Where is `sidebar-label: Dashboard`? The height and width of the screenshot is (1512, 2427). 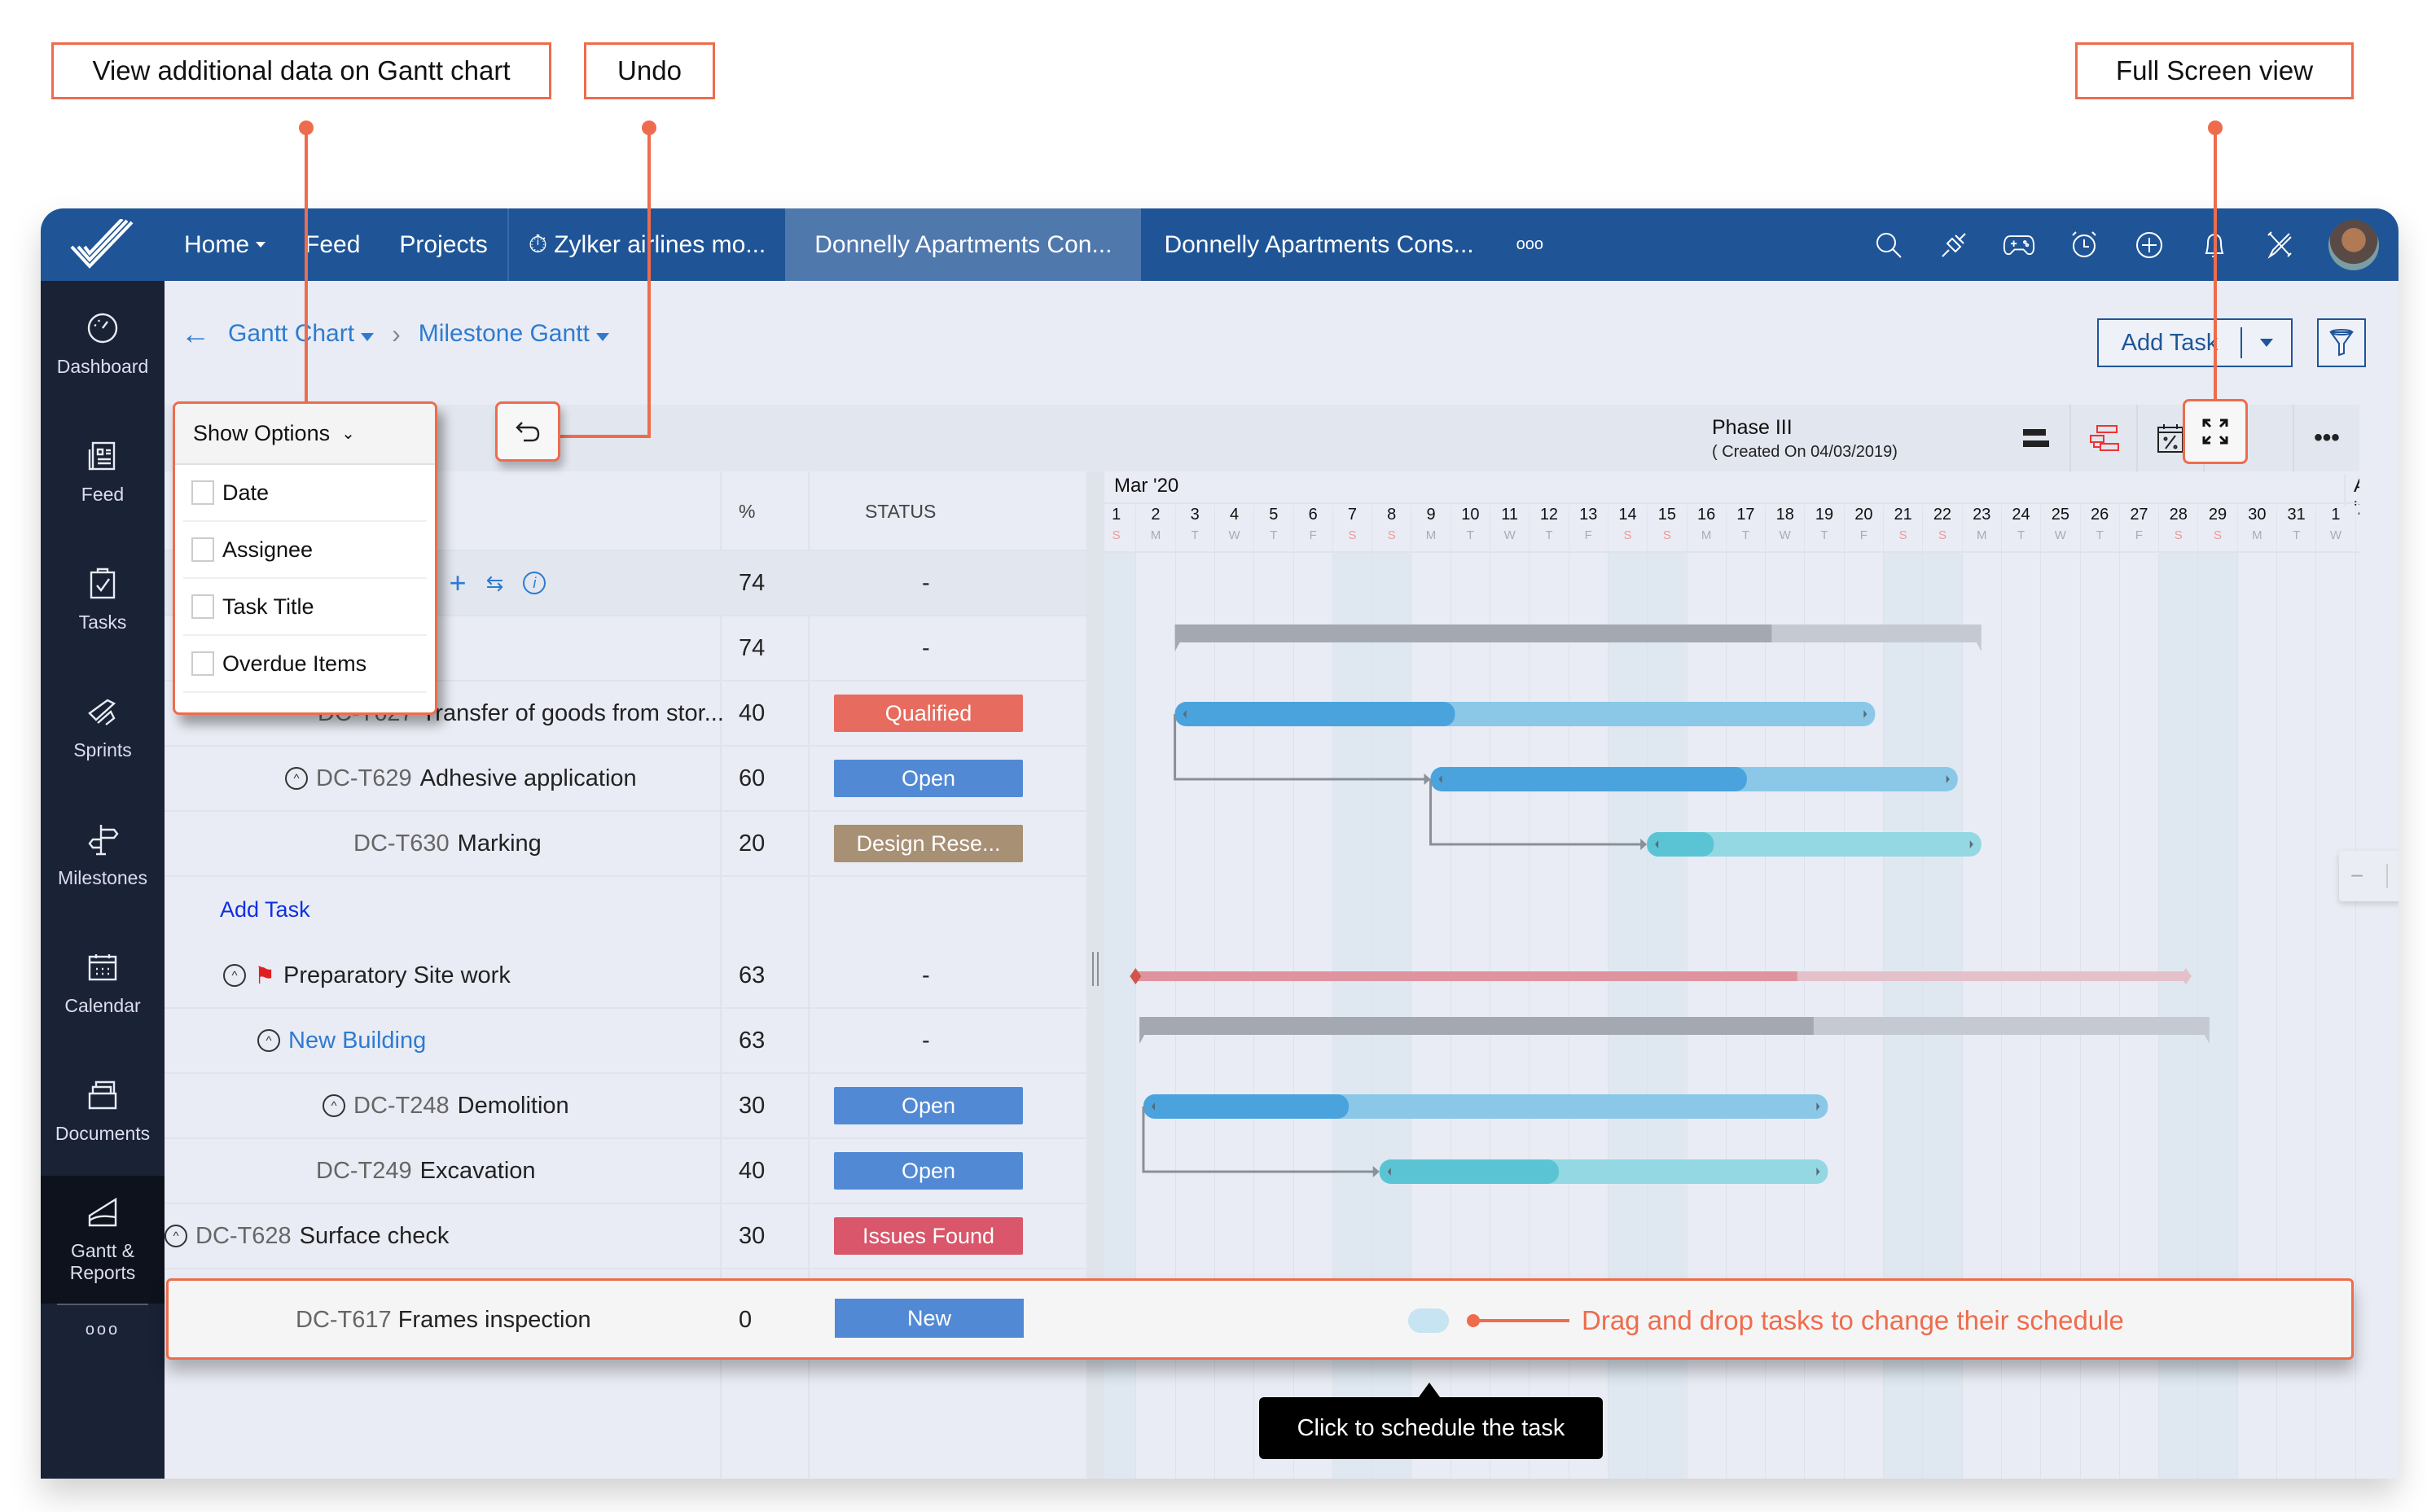 sidebar-label: Dashboard is located at coordinates (102, 366).